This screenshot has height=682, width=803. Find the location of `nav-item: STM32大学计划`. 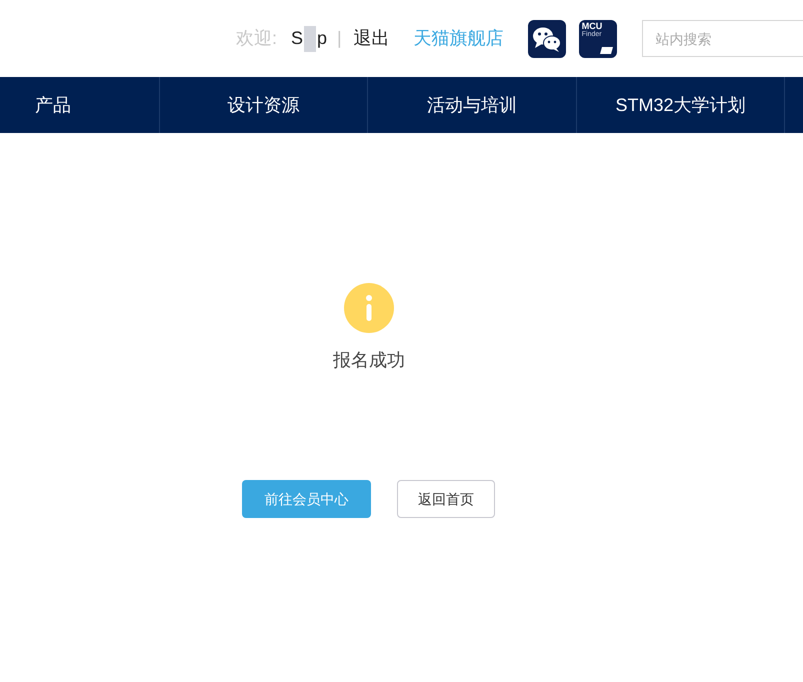

nav-item: STM32大学计划 is located at coordinates (681, 105).